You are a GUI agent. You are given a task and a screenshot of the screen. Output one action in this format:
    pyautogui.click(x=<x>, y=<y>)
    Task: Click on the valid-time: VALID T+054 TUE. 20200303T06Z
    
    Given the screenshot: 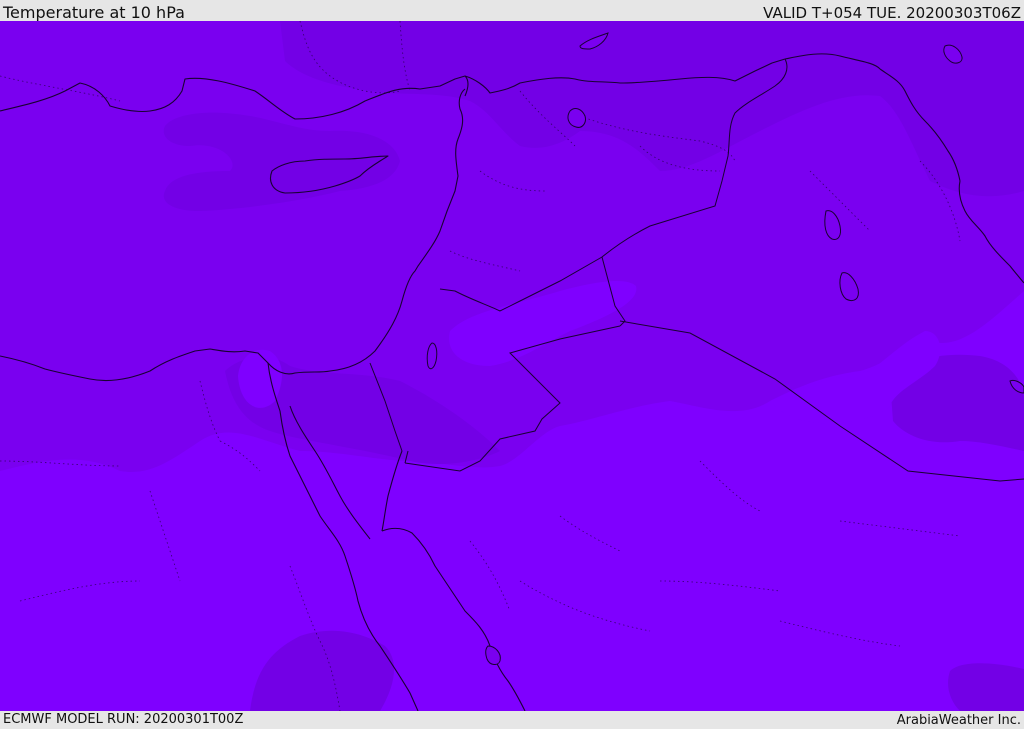 What is the action you would take?
    pyautogui.click(x=892, y=13)
    